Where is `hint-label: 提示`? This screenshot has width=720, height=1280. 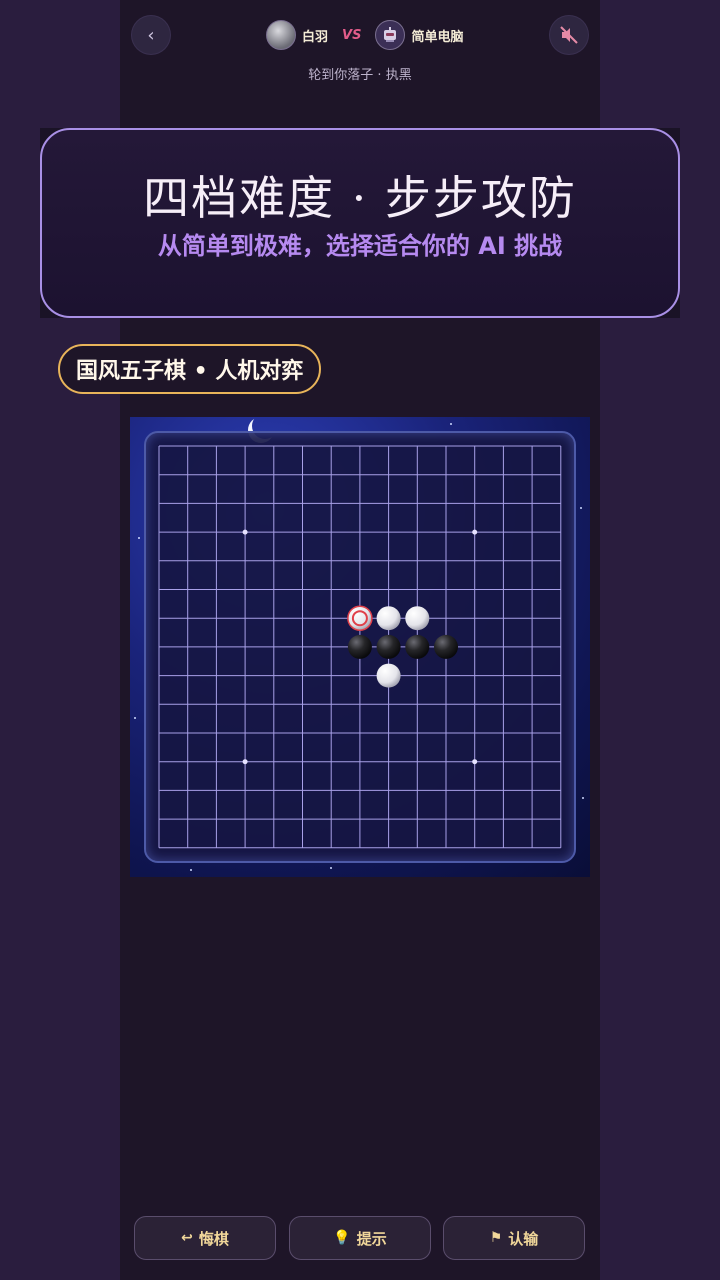 hint-label: 提示 is located at coordinates (371, 1238).